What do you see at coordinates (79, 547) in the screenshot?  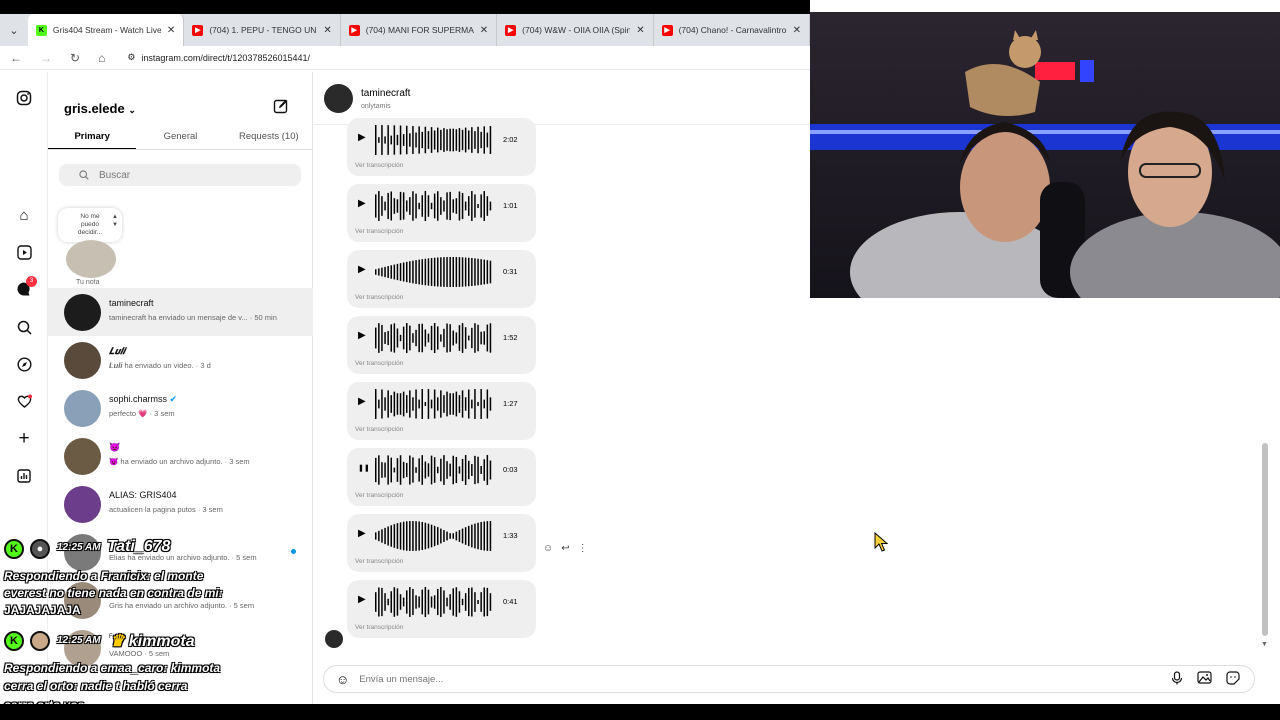 I see `chat-time: 12:25 AM` at bounding box center [79, 547].